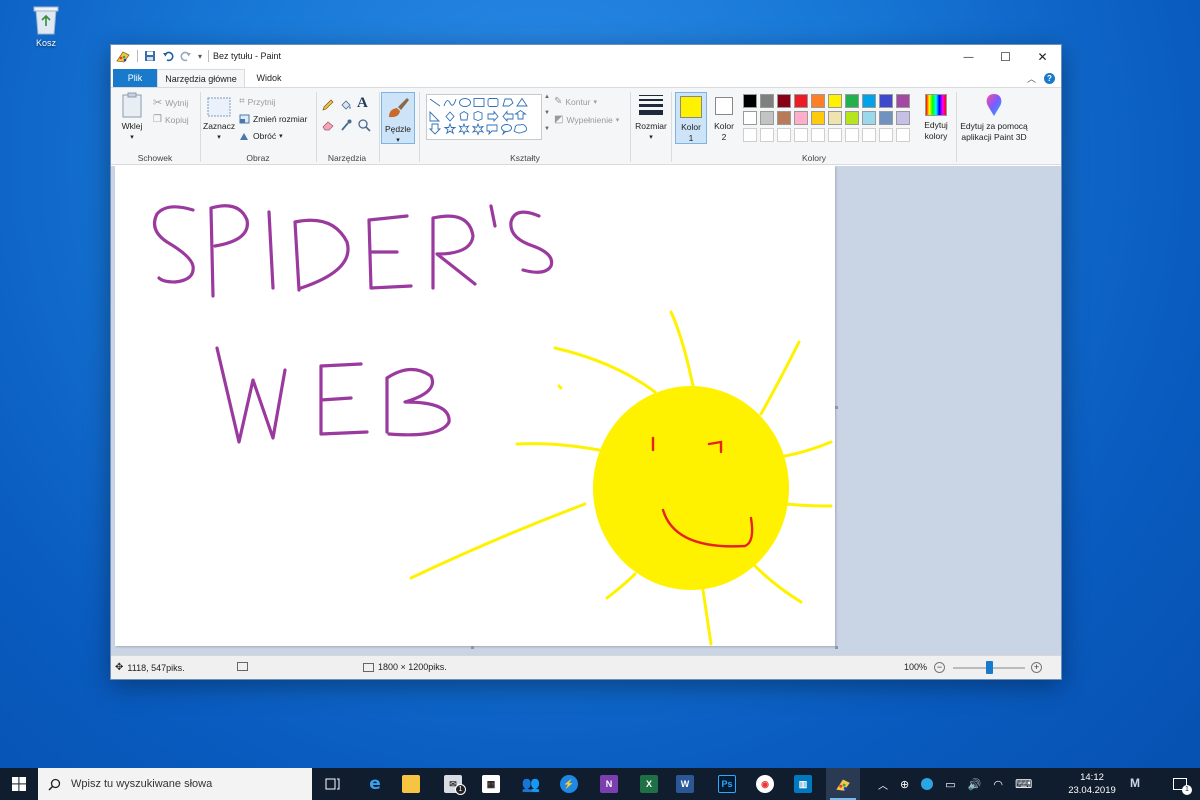 The height and width of the screenshot is (800, 1200). Describe the element at coordinates (257, 101) in the screenshot. I see `crop-button: ⌗ Przytnij` at that location.